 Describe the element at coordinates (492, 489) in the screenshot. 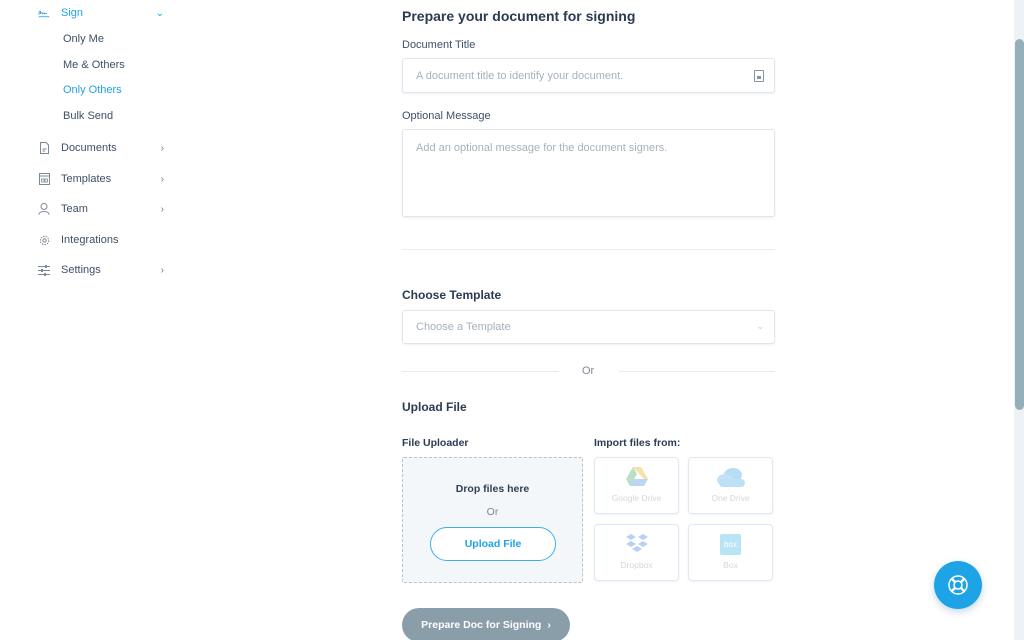

I see `drop-files-text: Drop files here` at that location.